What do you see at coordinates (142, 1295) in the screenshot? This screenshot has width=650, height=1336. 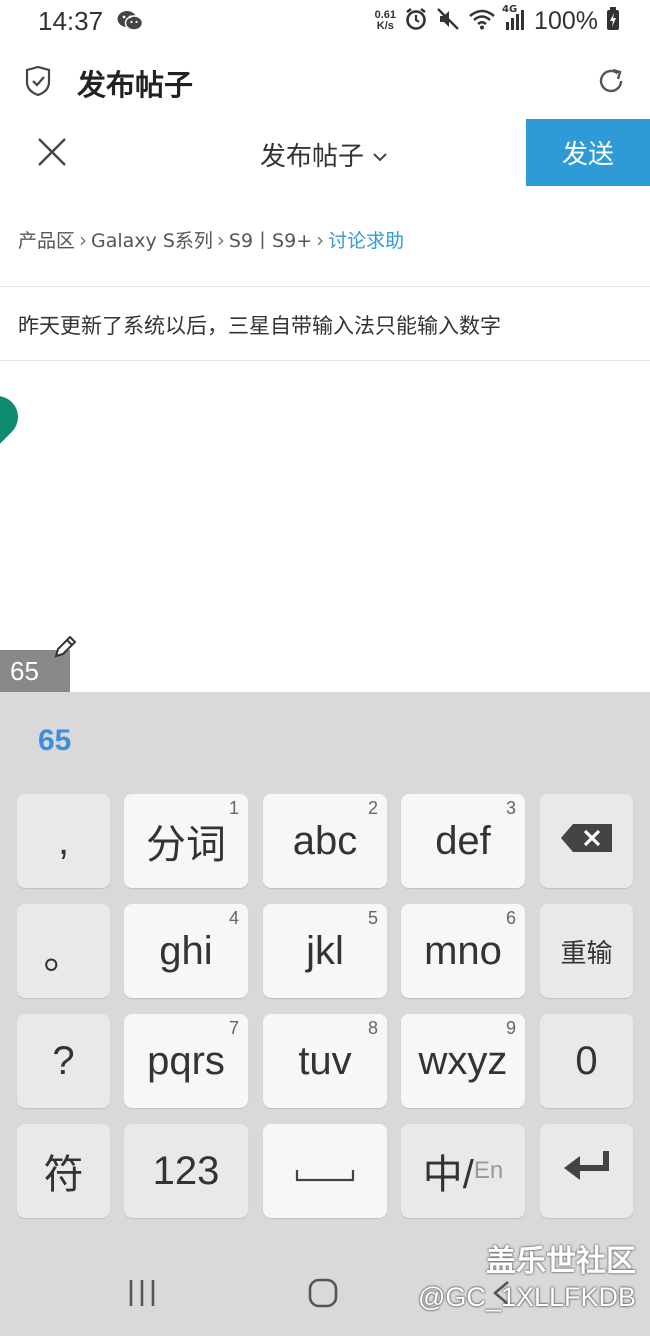 I see `recents-icon` at bounding box center [142, 1295].